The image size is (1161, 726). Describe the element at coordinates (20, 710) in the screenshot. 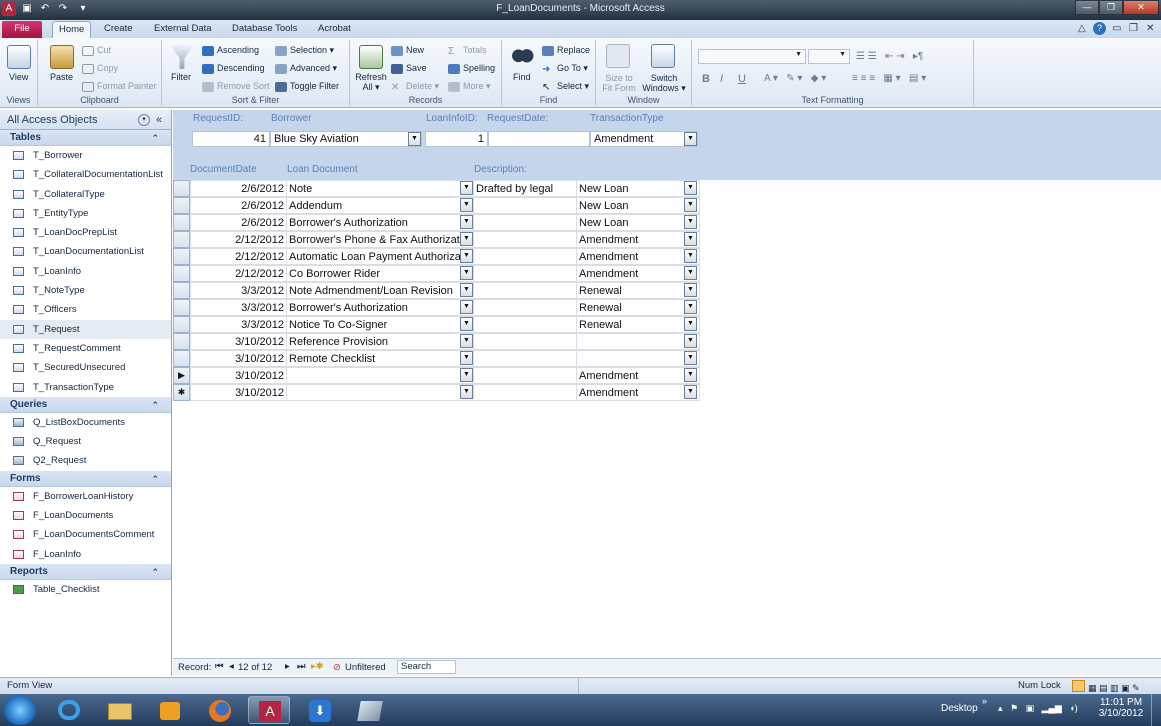

I see `start-button` at that location.